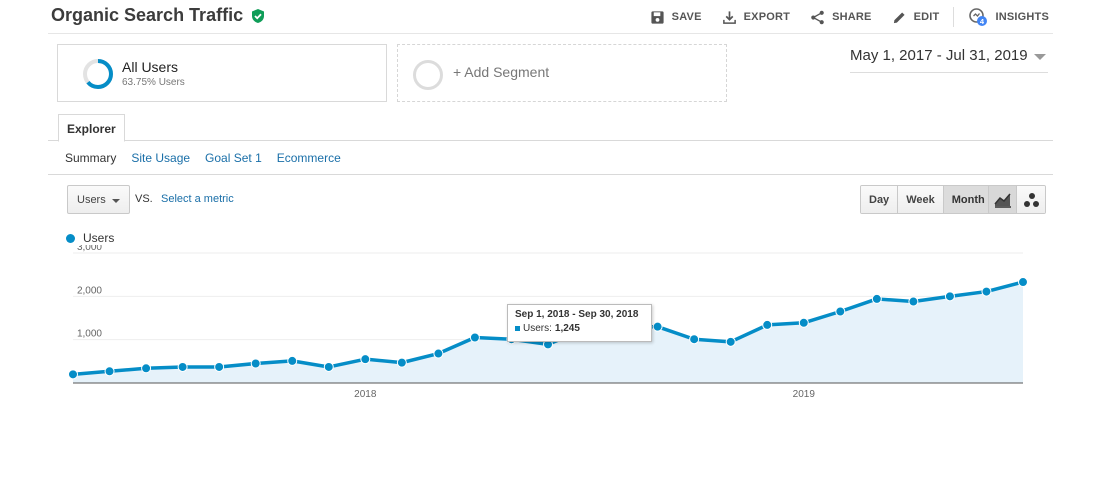 This screenshot has height=480, width=1100. What do you see at coordinates (968, 199) in the screenshot?
I see `period-month-button: Month` at bounding box center [968, 199].